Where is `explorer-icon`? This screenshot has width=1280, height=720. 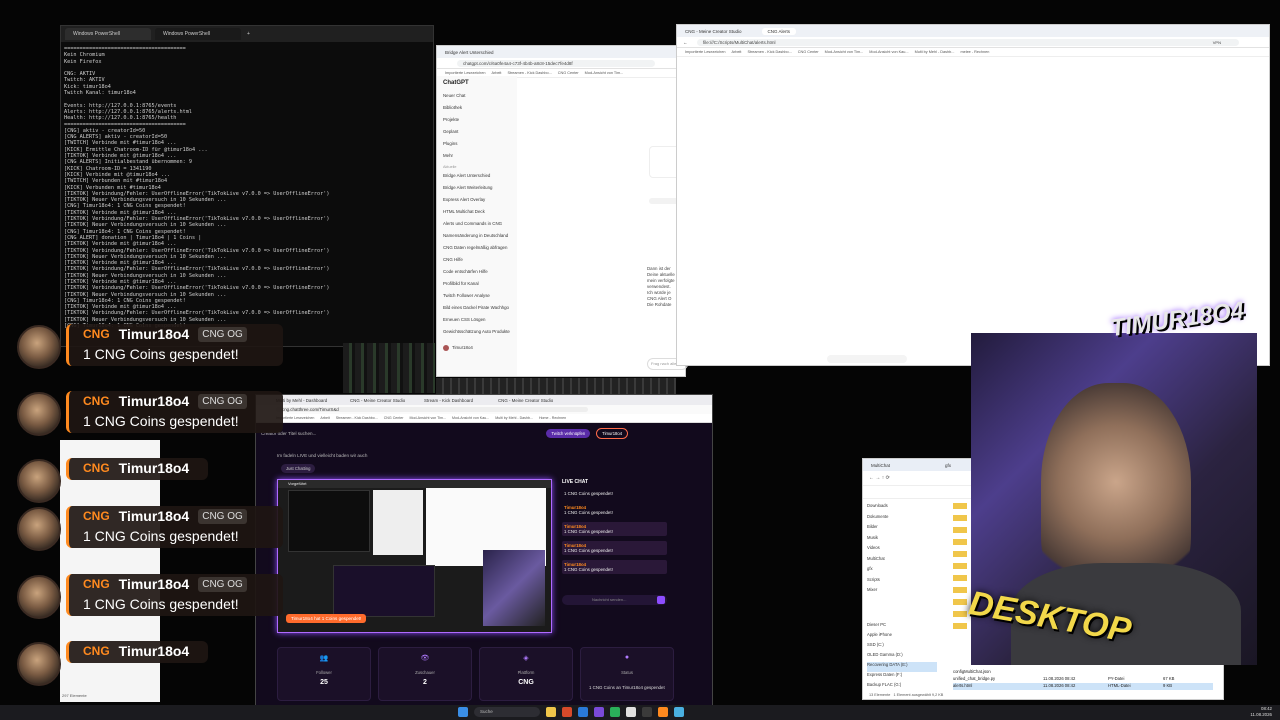
explorer-icon is located at coordinates (551, 712).